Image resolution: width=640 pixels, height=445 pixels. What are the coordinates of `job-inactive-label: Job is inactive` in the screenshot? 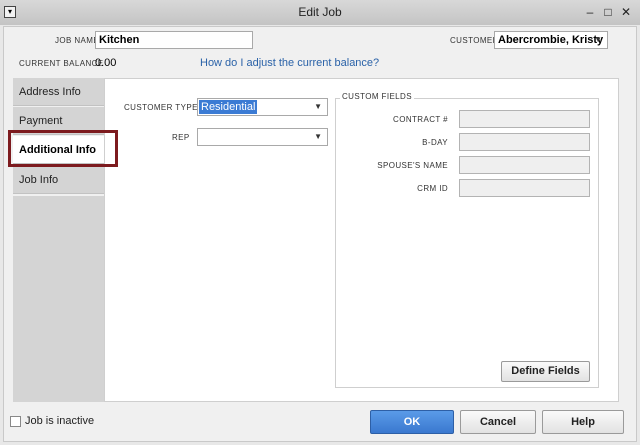 It's located at (60, 421).